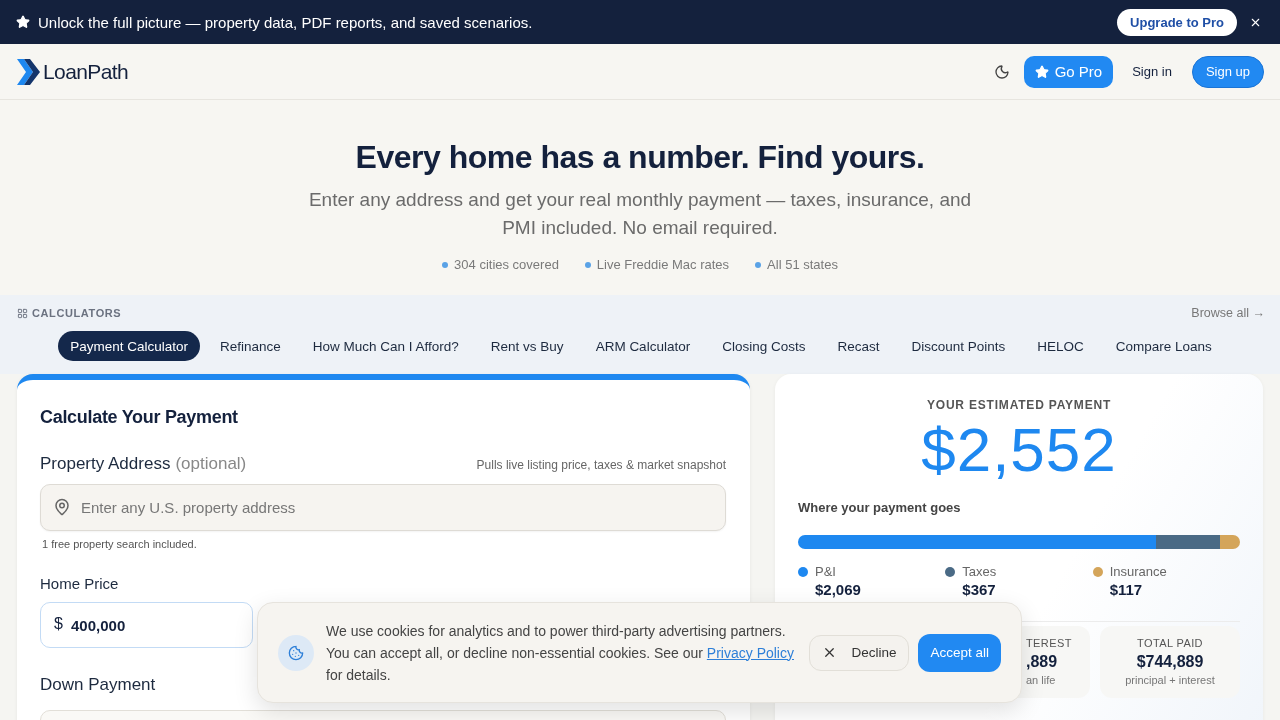 This screenshot has width=1280, height=720. Describe the element at coordinates (129, 346) in the screenshot. I see `calculator-tab: Payment Calculator` at that location.